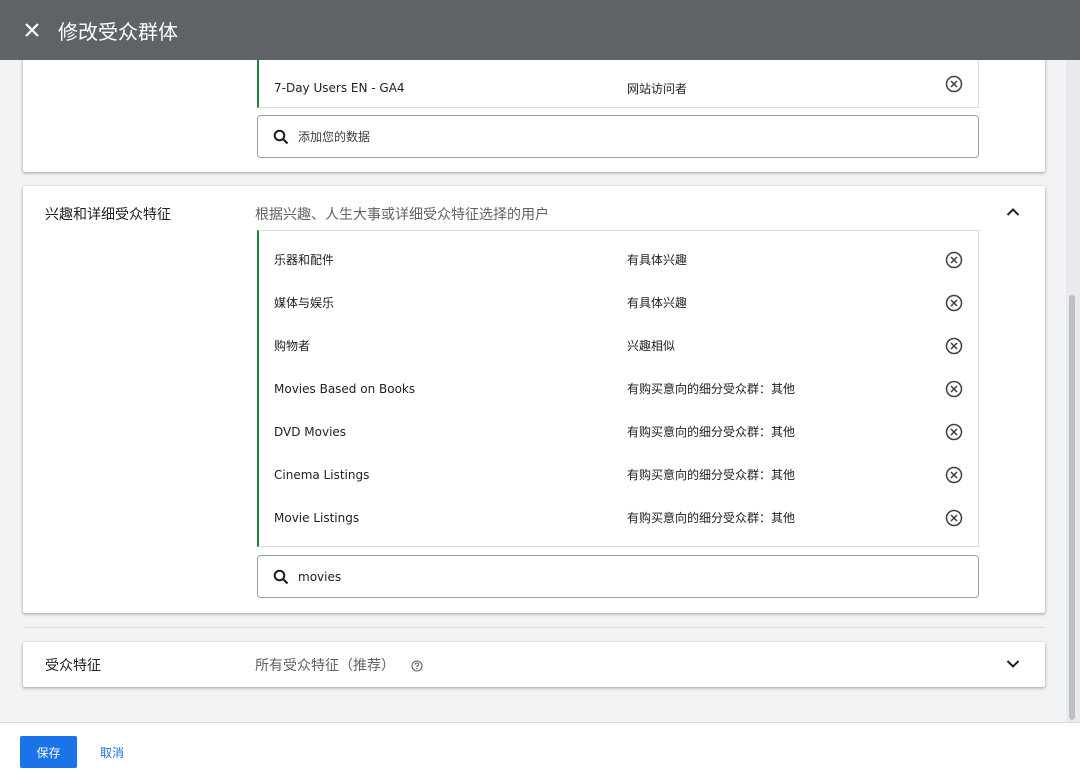 This screenshot has height=784, width=1080. I want to click on demographics-label: 受众特征, so click(73, 666).